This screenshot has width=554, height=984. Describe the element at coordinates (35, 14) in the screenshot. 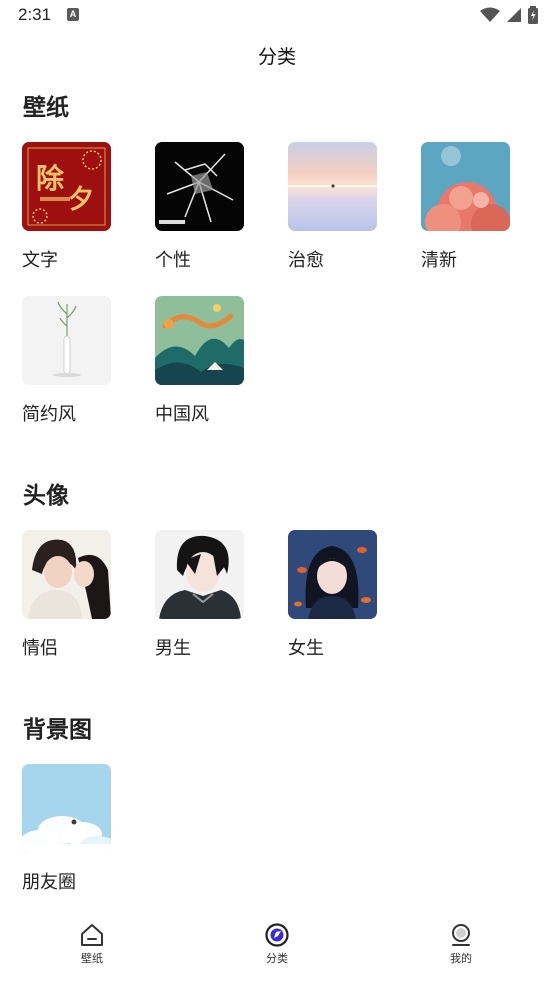

I see `status-time: 2:31` at that location.